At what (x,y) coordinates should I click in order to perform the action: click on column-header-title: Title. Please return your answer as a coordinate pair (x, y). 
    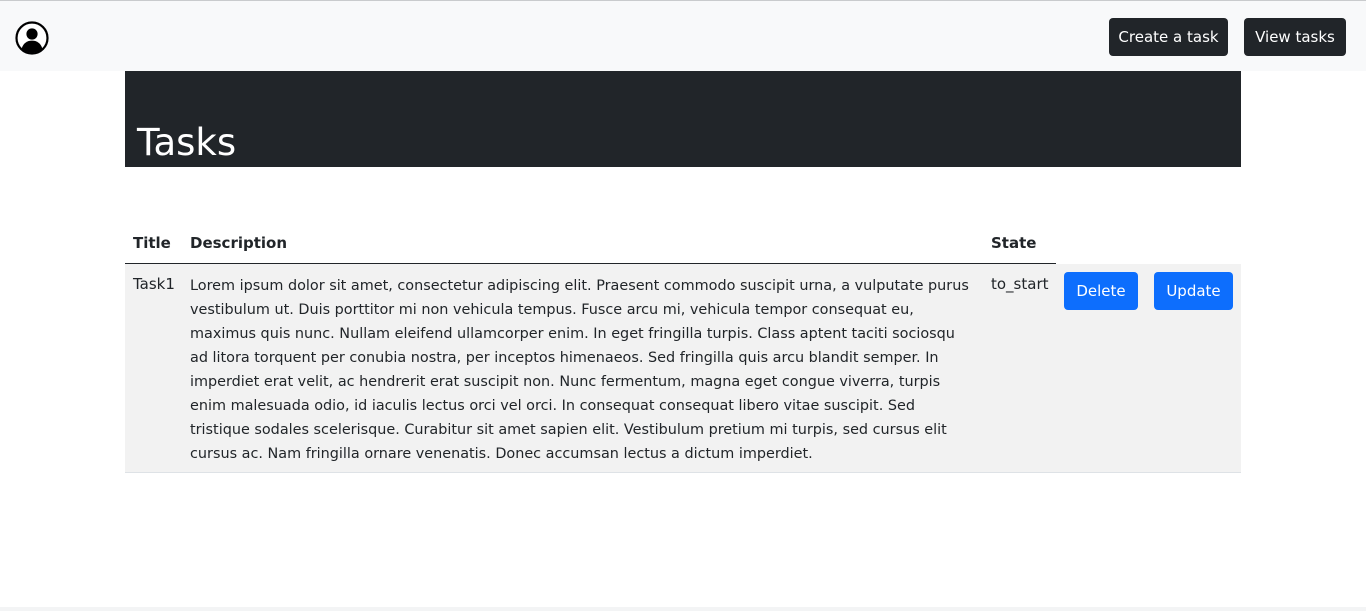
    Looking at the image, I should click on (152, 243).